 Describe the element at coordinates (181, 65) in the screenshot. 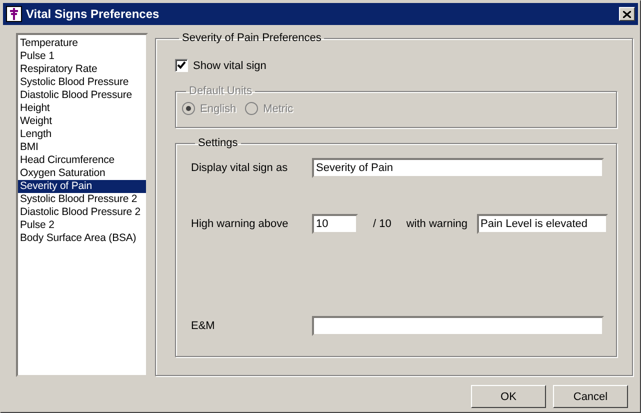

I see `checkbox` at that location.